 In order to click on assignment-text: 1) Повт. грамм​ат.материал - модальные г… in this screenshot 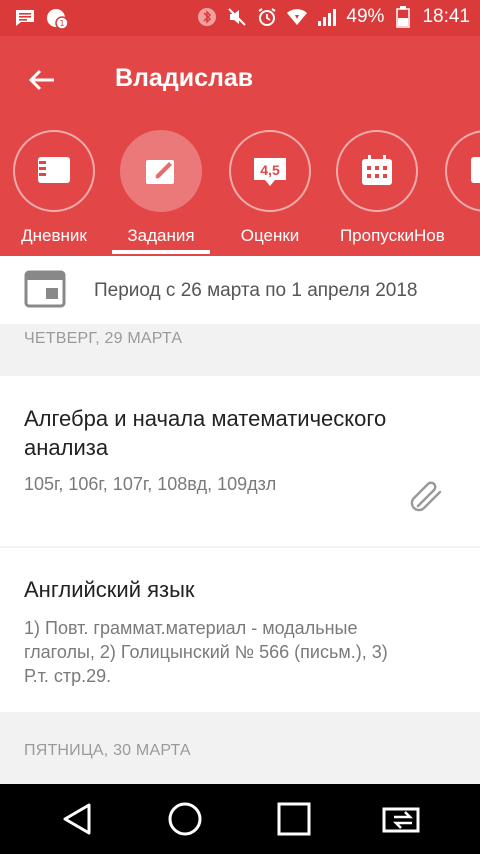, I will do `click(206, 652)`.